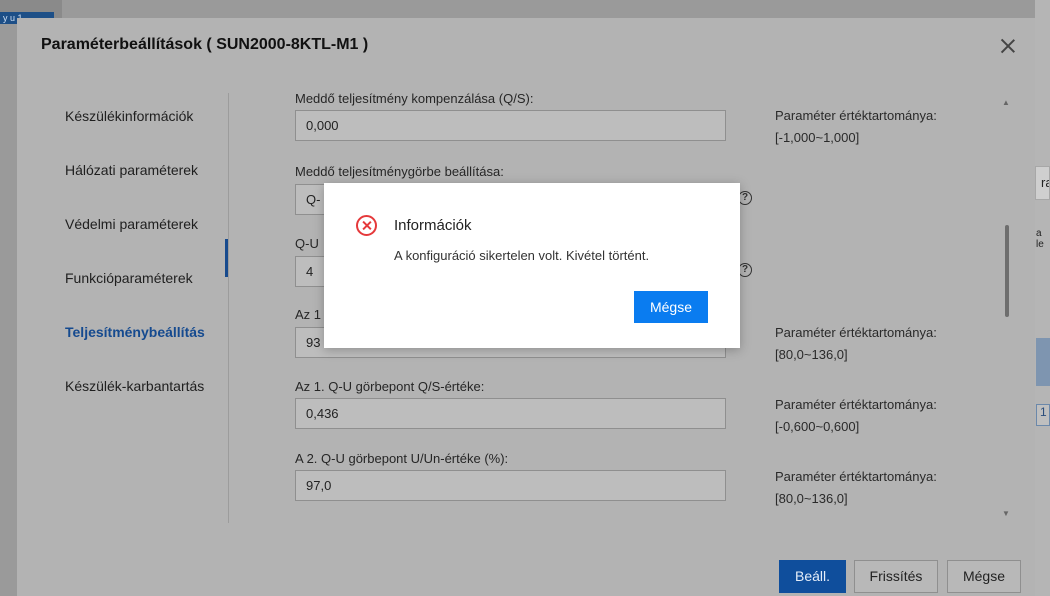 This screenshot has height=596, width=1050. Describe the element at coordinates (984, 576) in the screenshot. I see `cancel-button: Mégse` at that location.